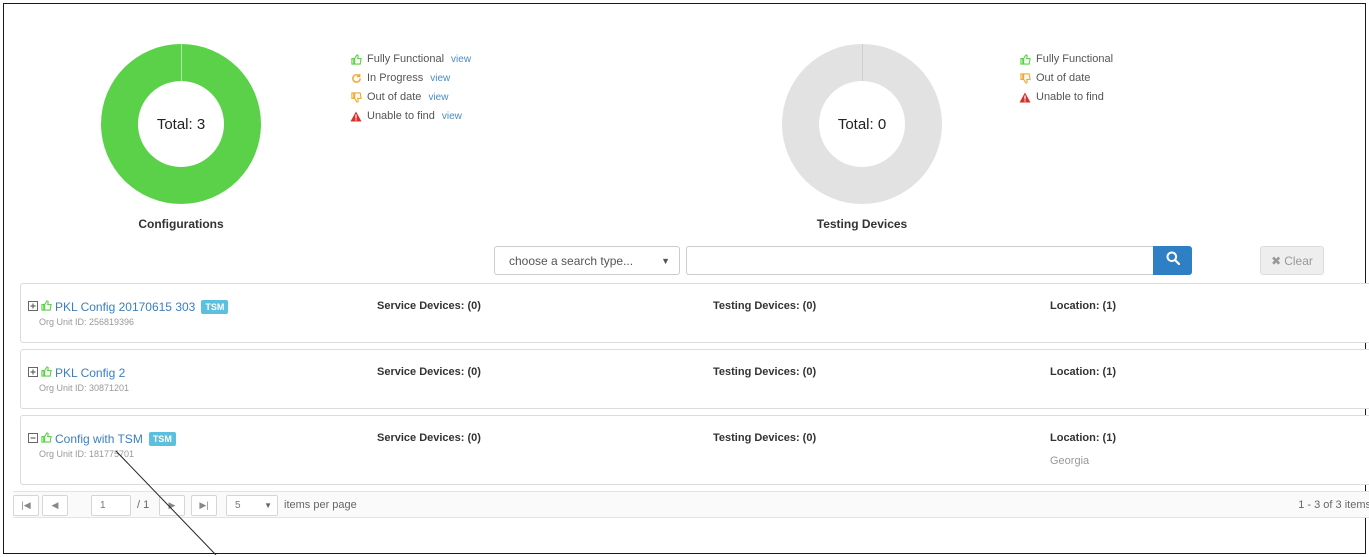 The height and width of the screenshot is (557, 1369). What do you see at coordinates (238, 505) in the screenshot?
I see `page-size-value: 5` at bounding box center [238, 505].